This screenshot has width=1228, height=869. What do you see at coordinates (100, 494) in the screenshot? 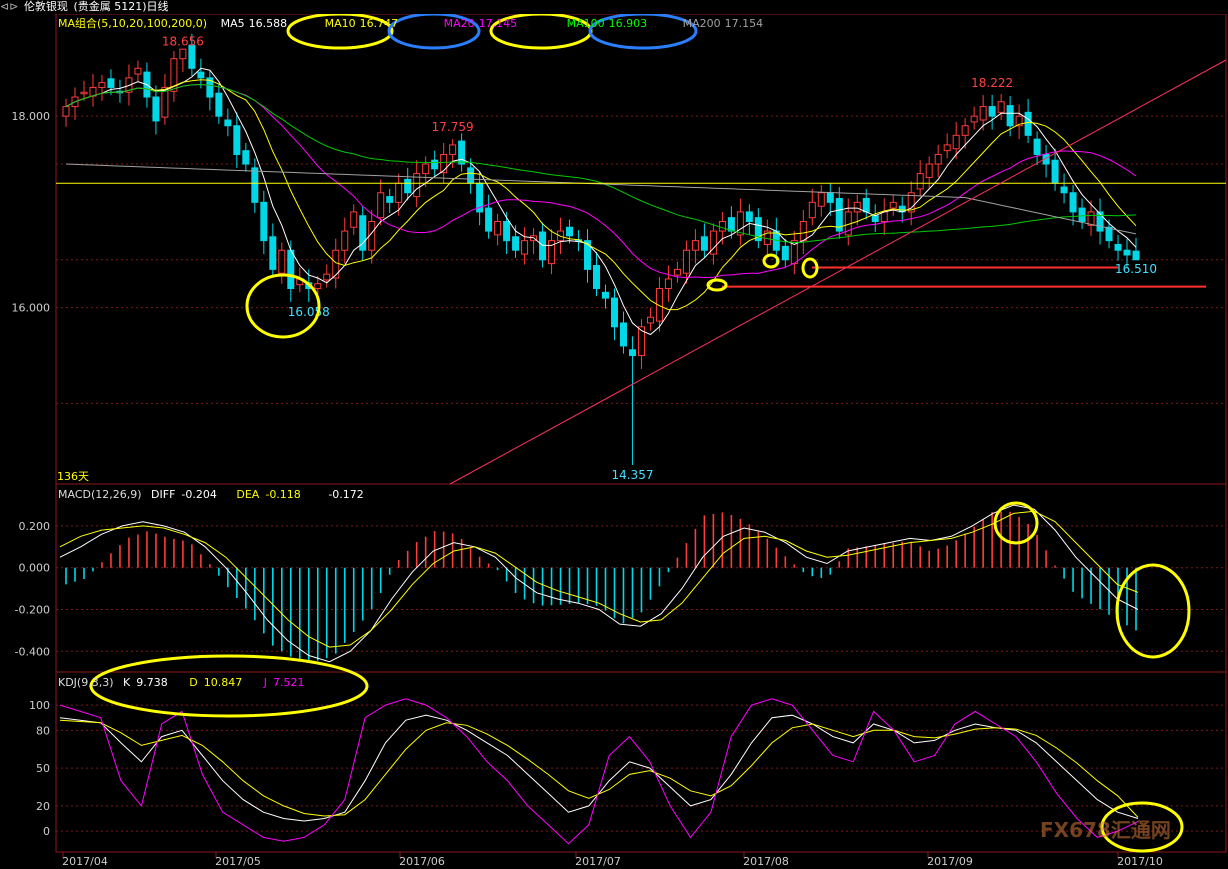
I see `macd-name: MACD(12,26,9)` at bounding box center [100, 494].